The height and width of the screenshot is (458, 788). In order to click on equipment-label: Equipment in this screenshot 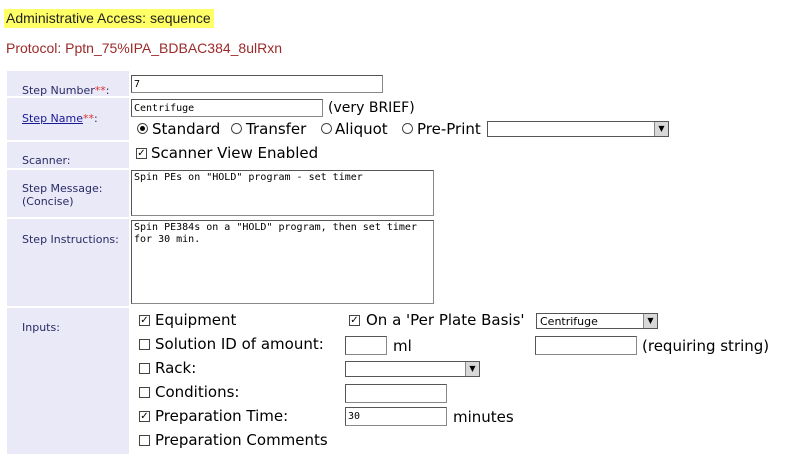, I will do `click(196, 320)`.